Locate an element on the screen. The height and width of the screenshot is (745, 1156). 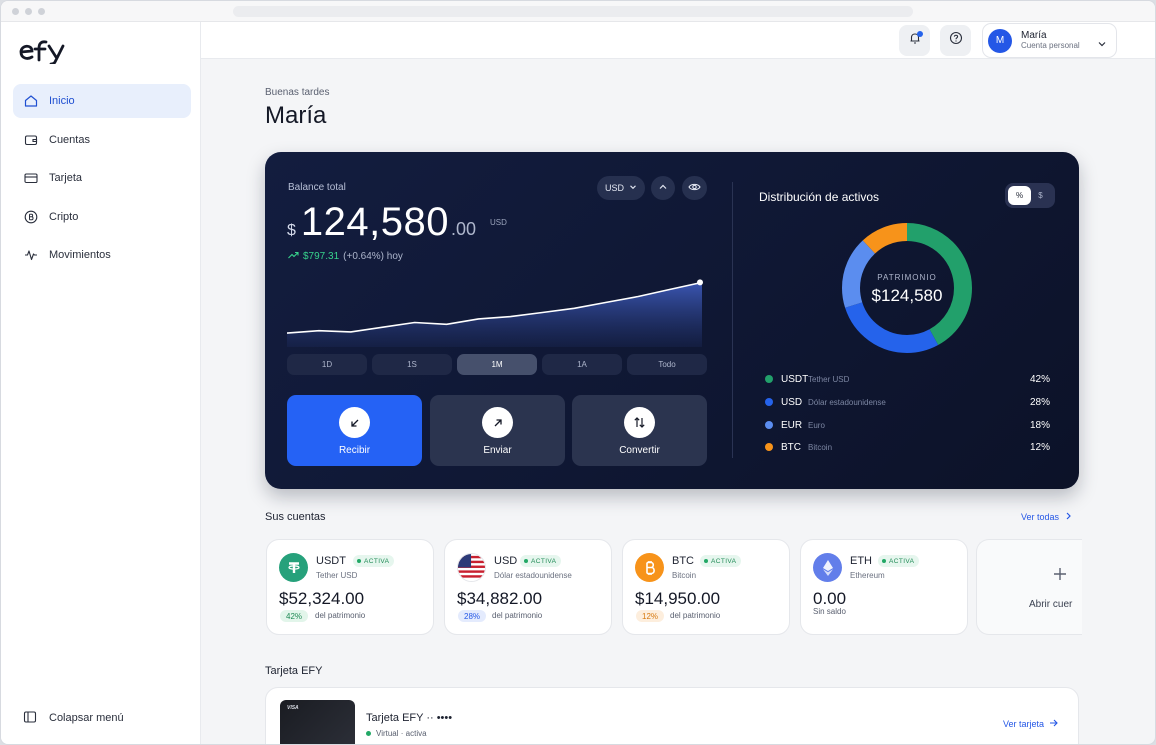
toggle-amount: $ is located at coordinates (1040, 195).